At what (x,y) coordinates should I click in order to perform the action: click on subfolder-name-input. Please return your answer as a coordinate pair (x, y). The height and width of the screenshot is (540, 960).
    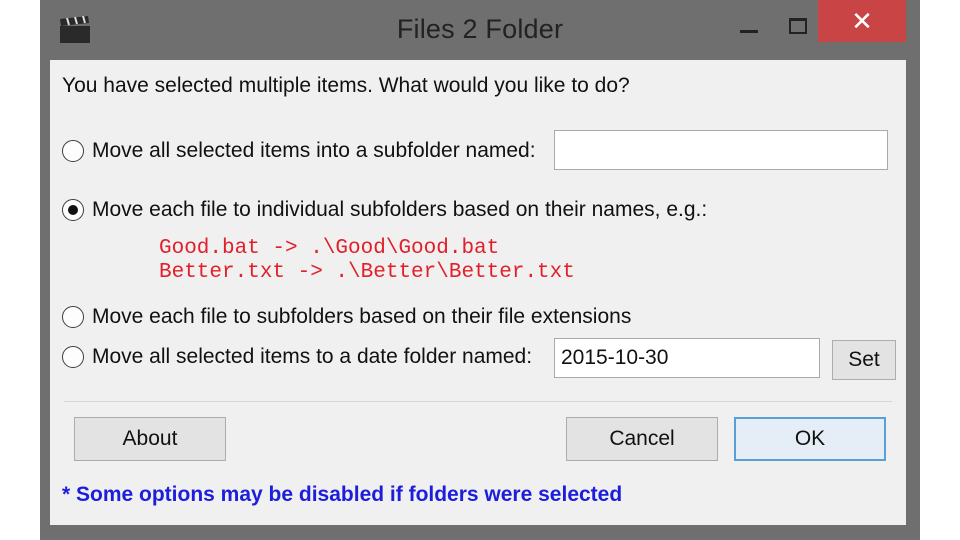
    Looking at the image, I should click on (721, 150).